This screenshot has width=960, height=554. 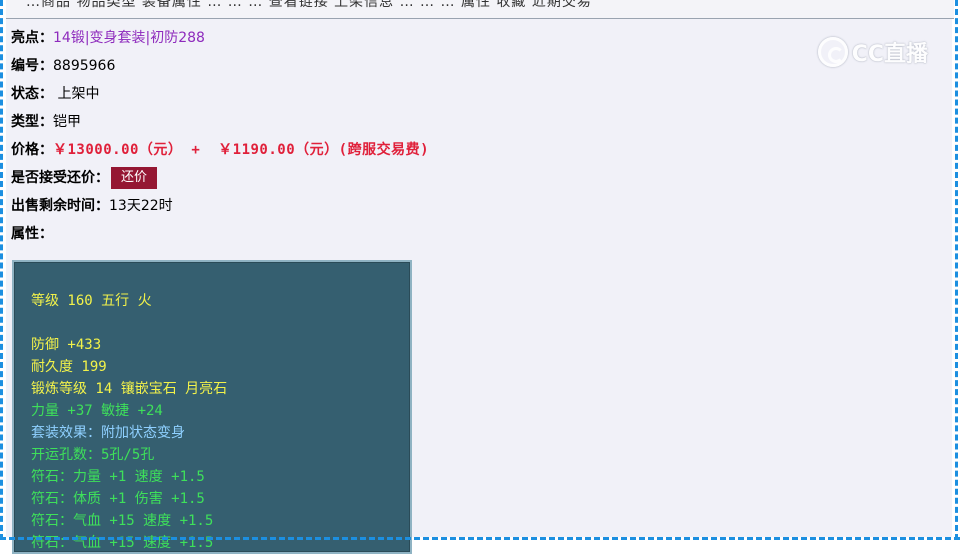 I want to click on price-label: 价格：, so click(x=32, y=150).